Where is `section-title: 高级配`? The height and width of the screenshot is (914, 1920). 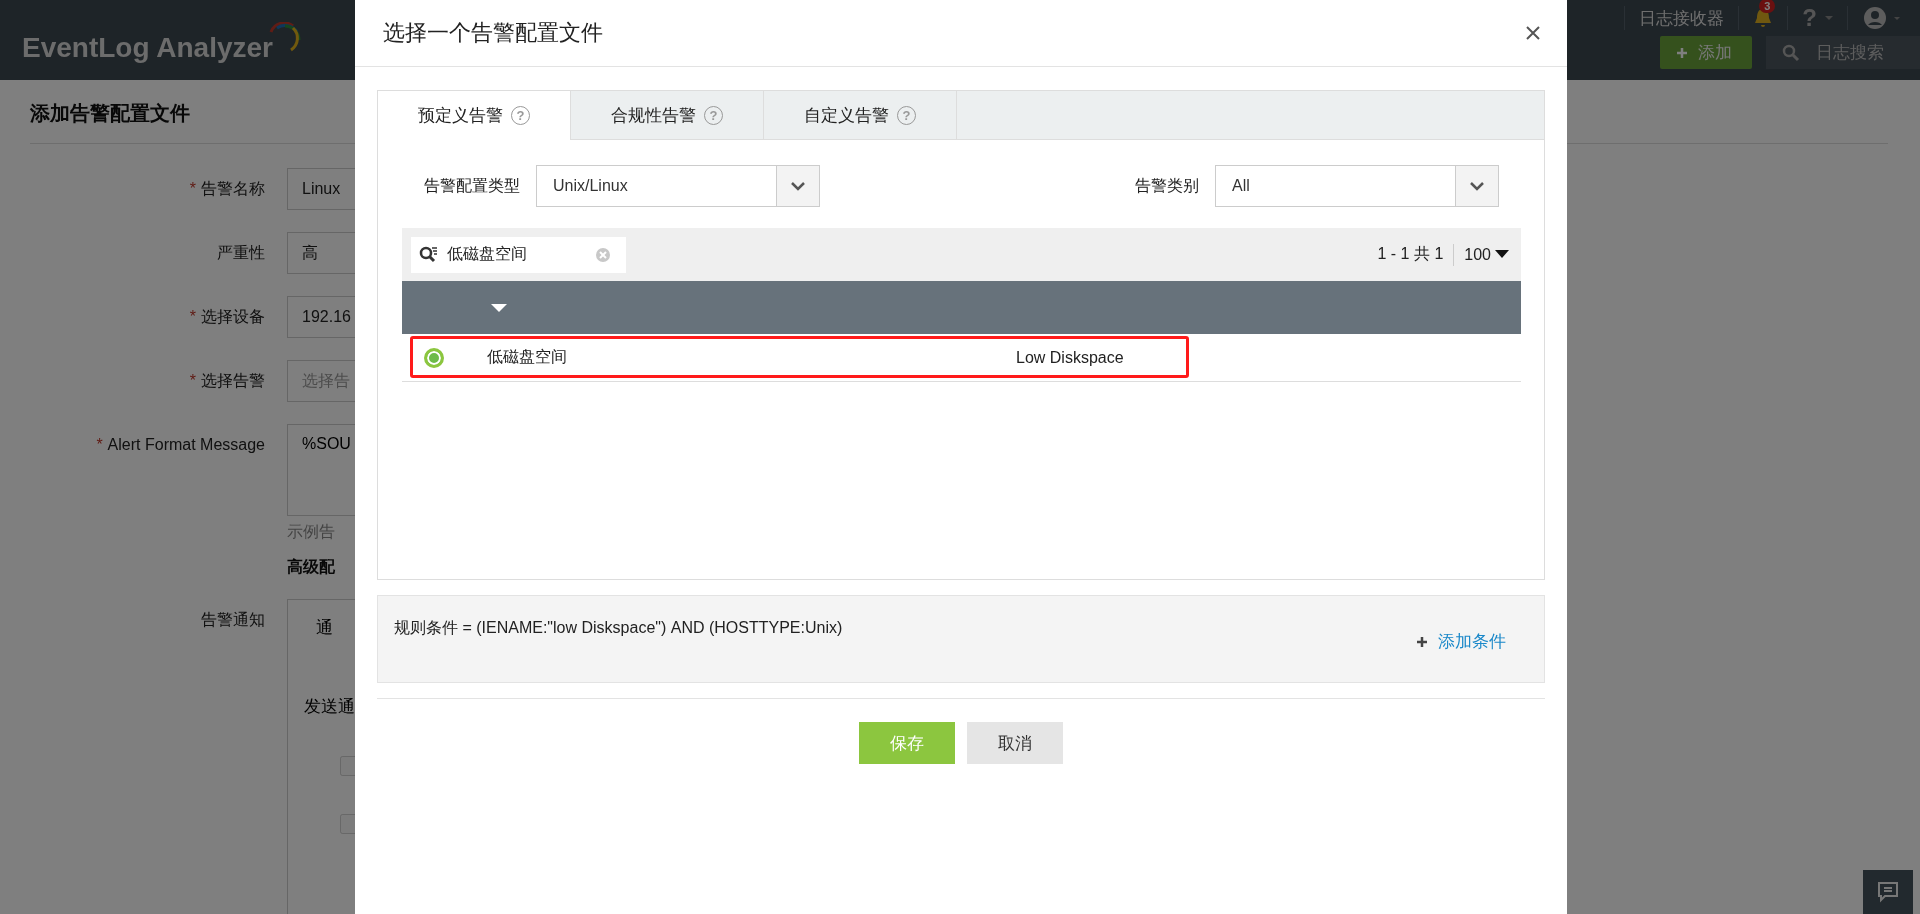
section-title: 高级配 is located at coordinates (311, 567).